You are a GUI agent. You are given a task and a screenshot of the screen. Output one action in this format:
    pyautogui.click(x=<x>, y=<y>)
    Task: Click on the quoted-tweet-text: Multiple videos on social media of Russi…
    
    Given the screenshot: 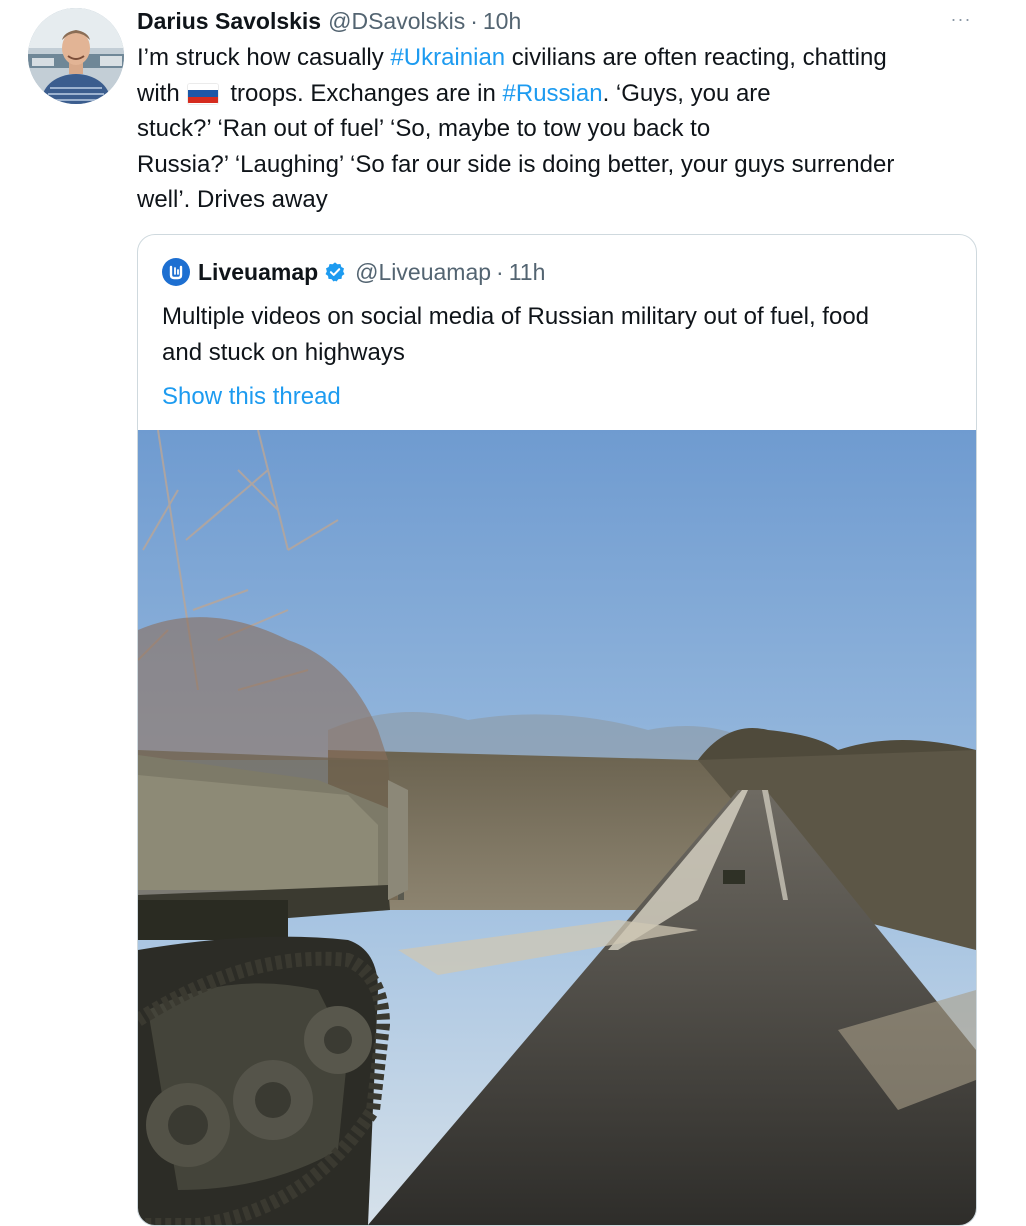 What is the action you would take?
    pyautogui.click(x=562, y=334)
    